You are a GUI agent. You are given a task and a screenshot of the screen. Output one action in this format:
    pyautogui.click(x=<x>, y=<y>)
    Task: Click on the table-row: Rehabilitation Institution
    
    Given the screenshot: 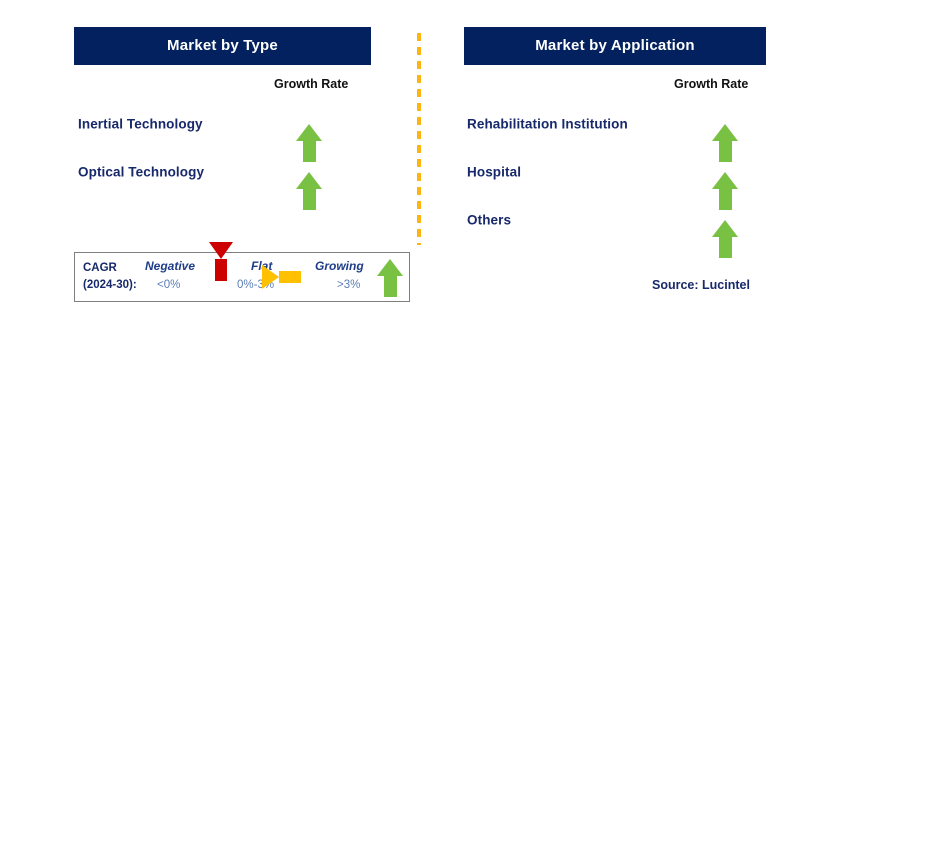 What is the action you would take?
    pyautogui.click(x=616, y=131)
    